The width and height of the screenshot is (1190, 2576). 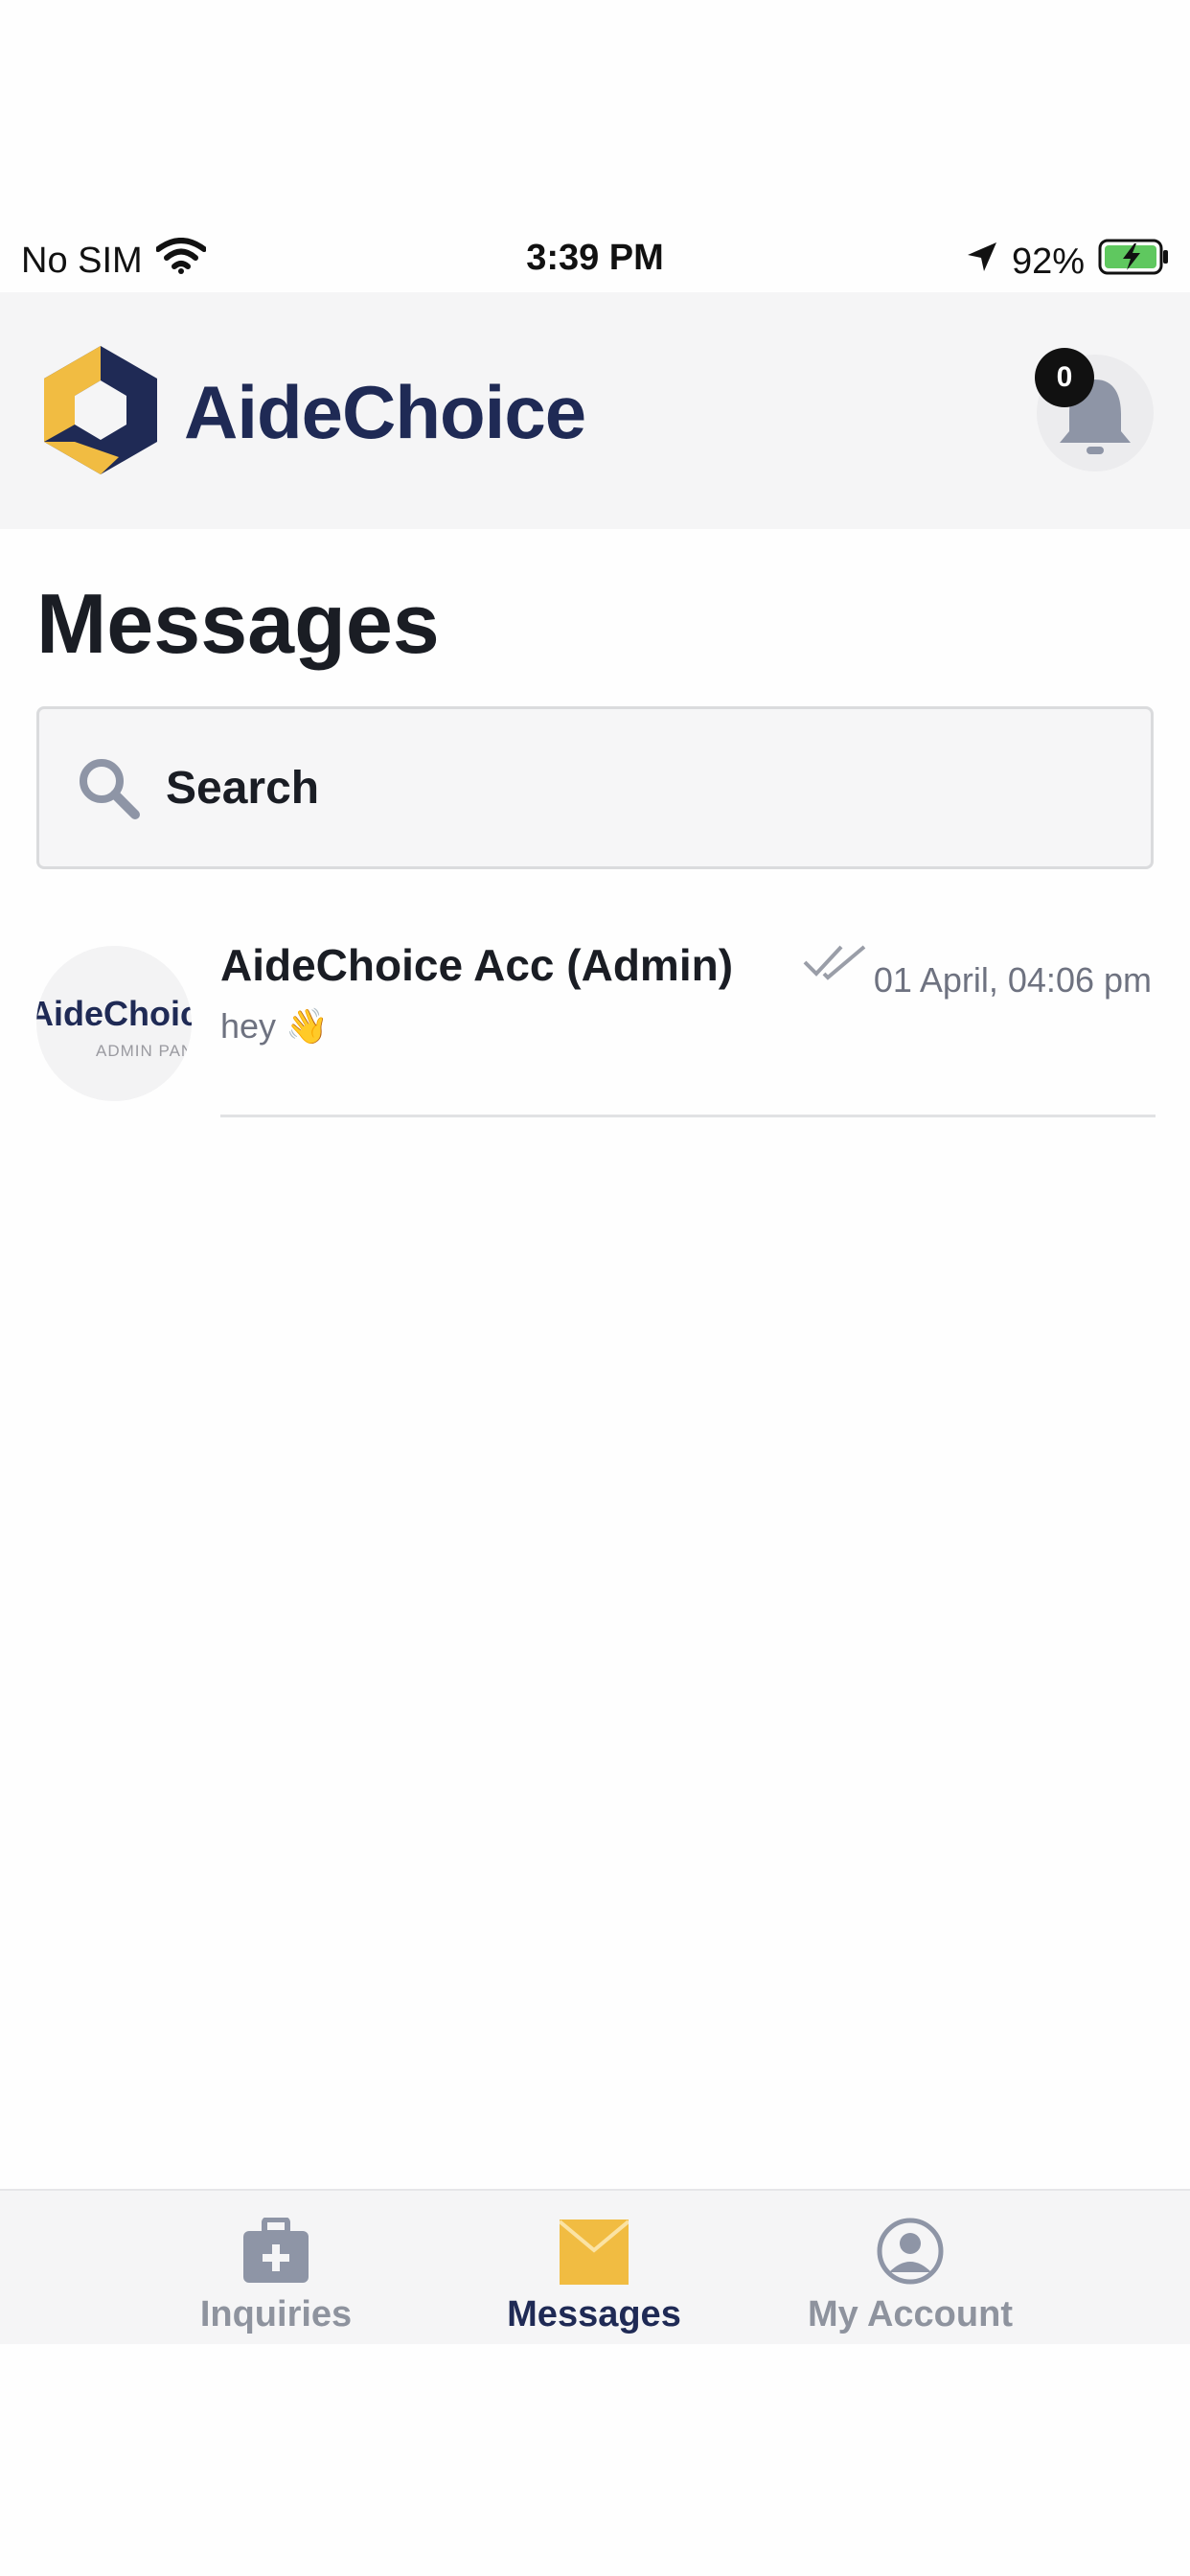 I want to click on clock: 3:39 PM, so click(x=595, y=258).